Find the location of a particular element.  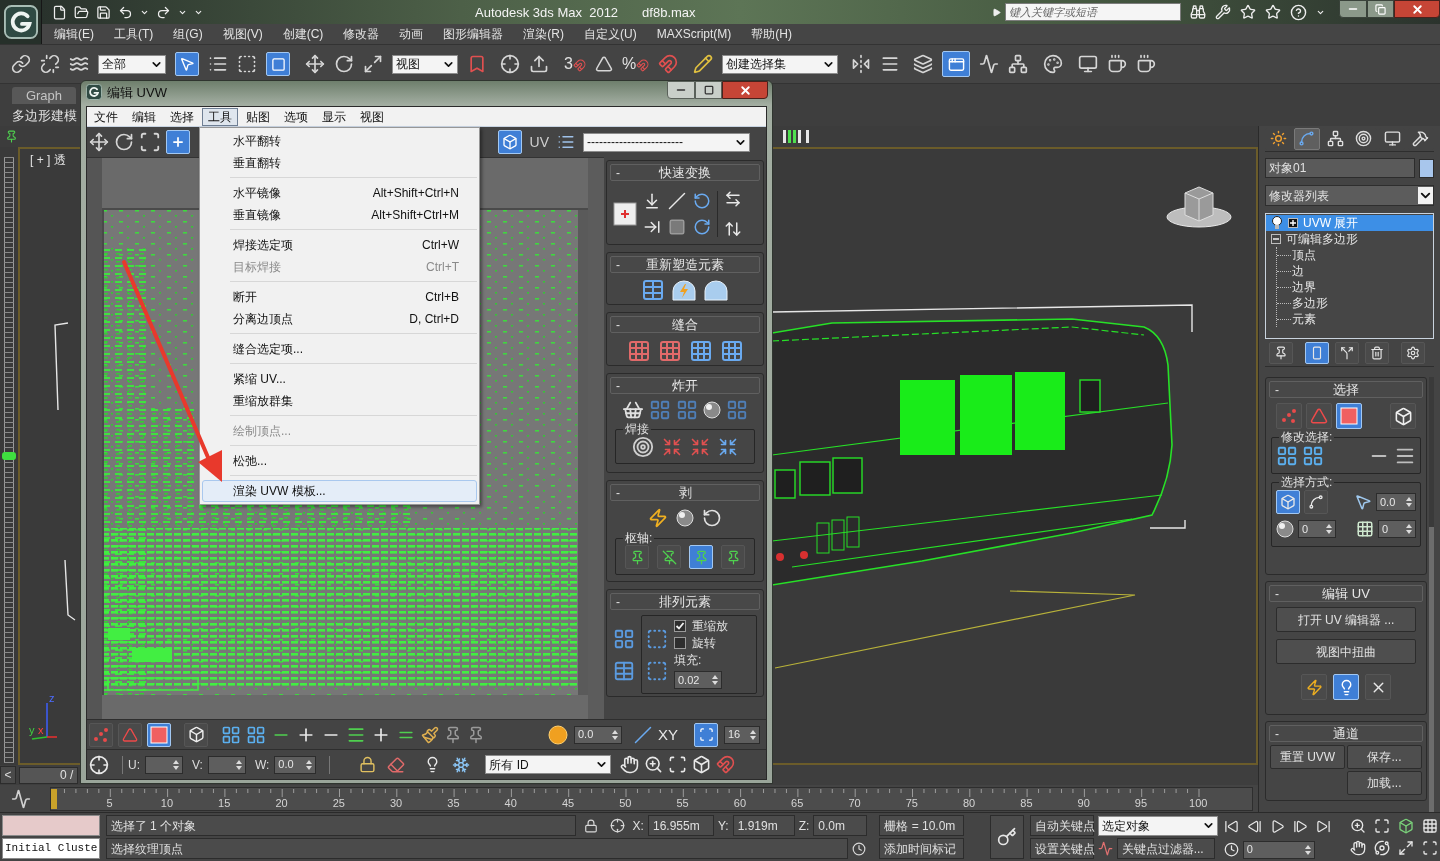

rollout-header: - 排列元素 is located at coordinates (685, 601).